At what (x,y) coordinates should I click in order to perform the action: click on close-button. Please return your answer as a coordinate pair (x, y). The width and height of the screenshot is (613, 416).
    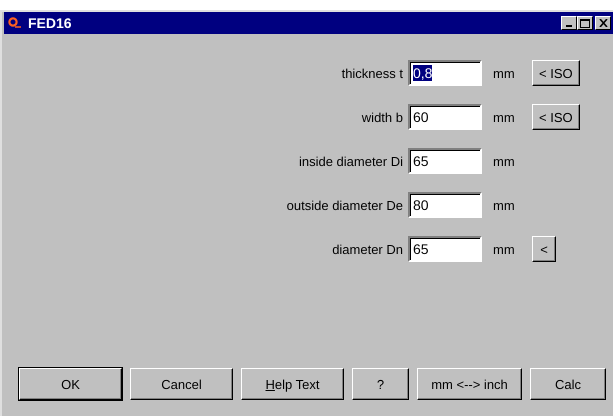
    Looking at the image, I should click on (603, 23).